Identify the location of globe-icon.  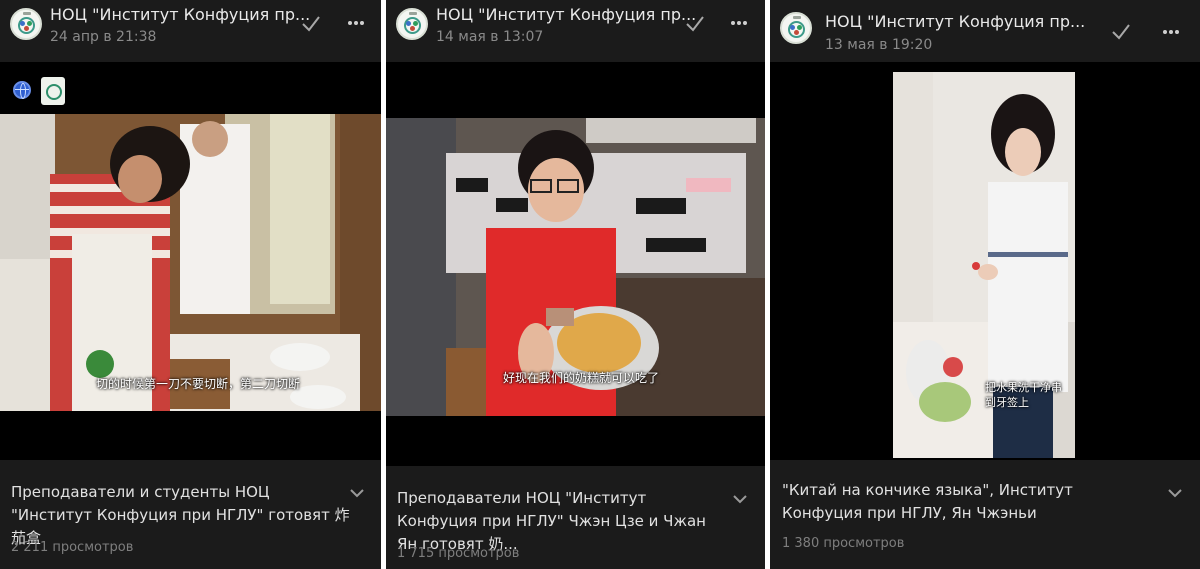
(22, 90).